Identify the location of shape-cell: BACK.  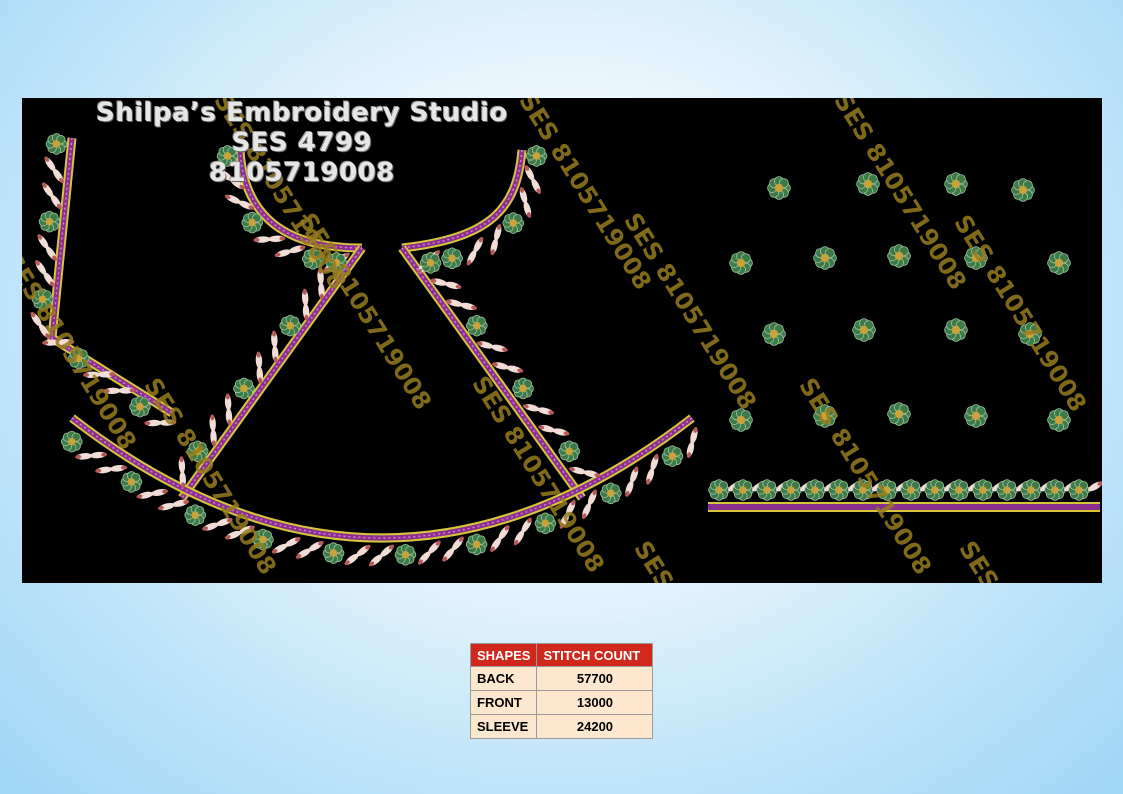
(503, 678).